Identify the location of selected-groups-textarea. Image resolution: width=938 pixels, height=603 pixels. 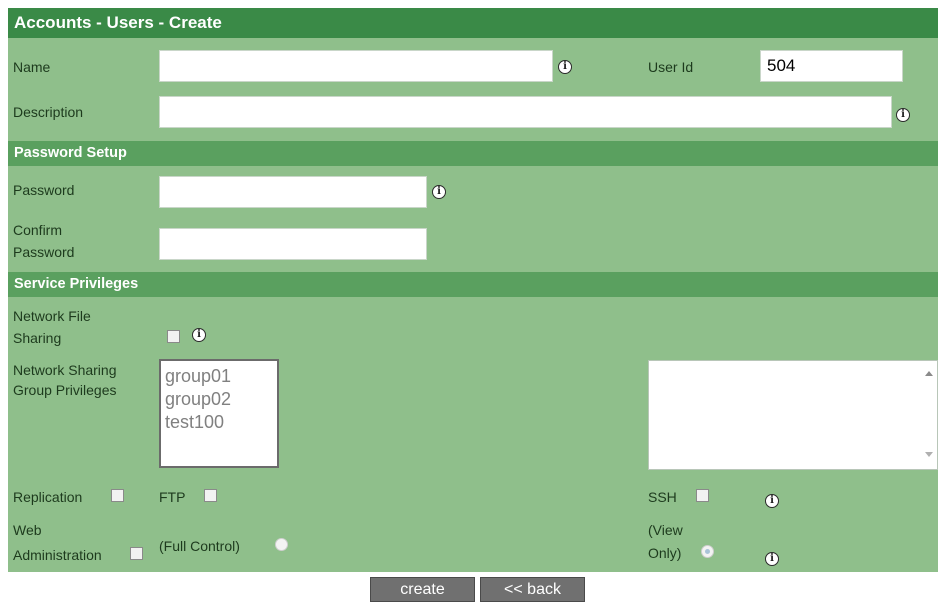
(793, 415).